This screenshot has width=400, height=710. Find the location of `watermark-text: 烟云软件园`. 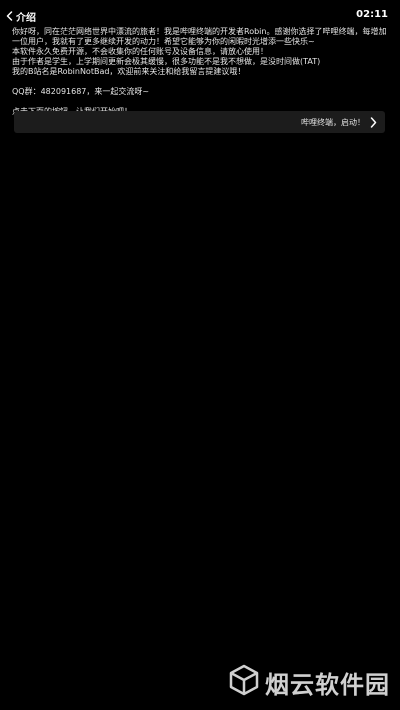

watermark-text: 烟云软件园 is located at coordinates (327, 684).